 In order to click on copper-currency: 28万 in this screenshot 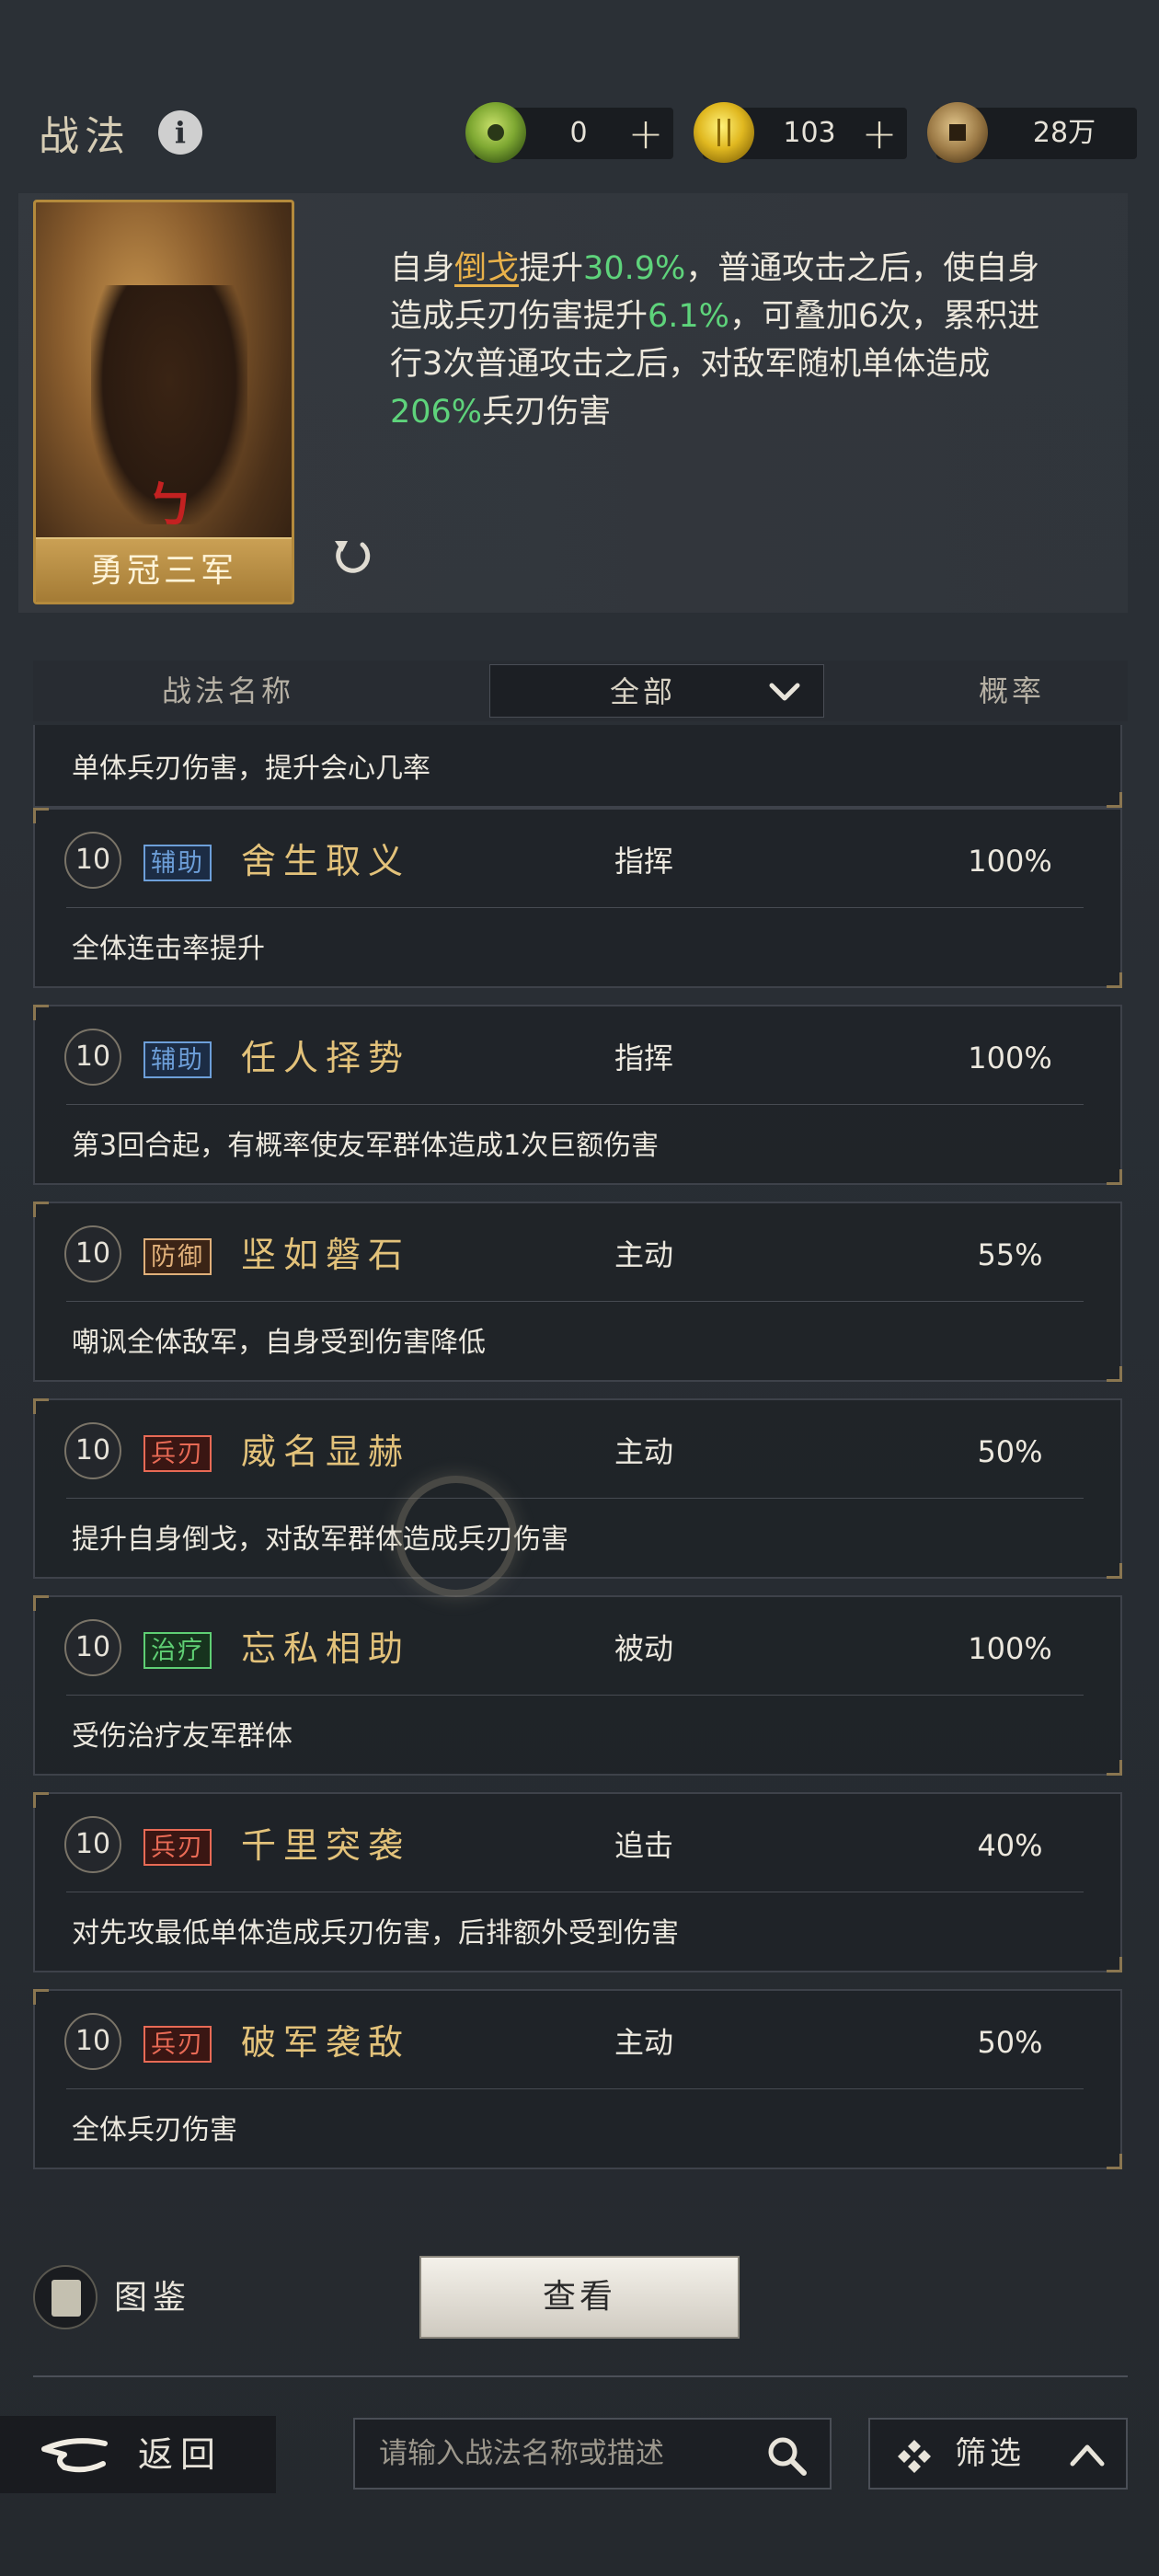, I will do `click(1032, 132)`.